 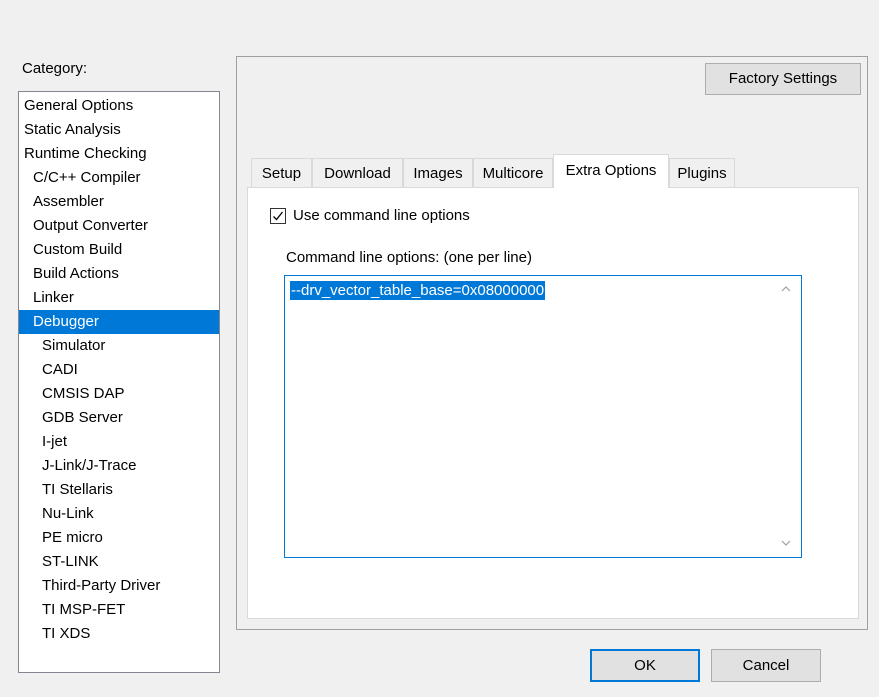 I want to click on category-item-third-party-driver: Third-Party Driver, so click(x=119, y=586).